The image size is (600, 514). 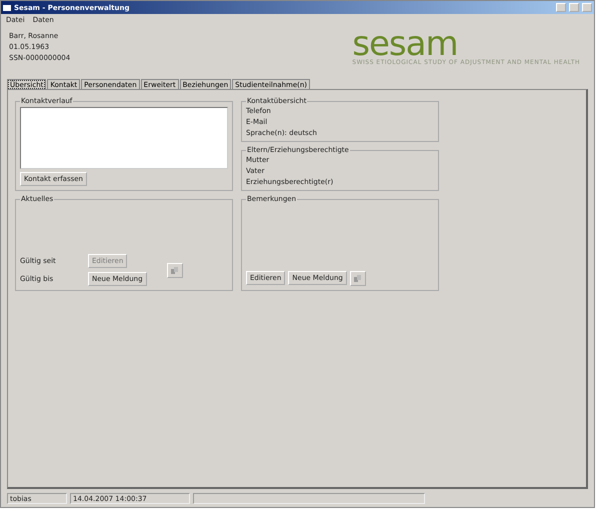 What do you see at coordinates (574, 7) in the screenshot?
I see `maximize-button` at bounding box center [574, 7].